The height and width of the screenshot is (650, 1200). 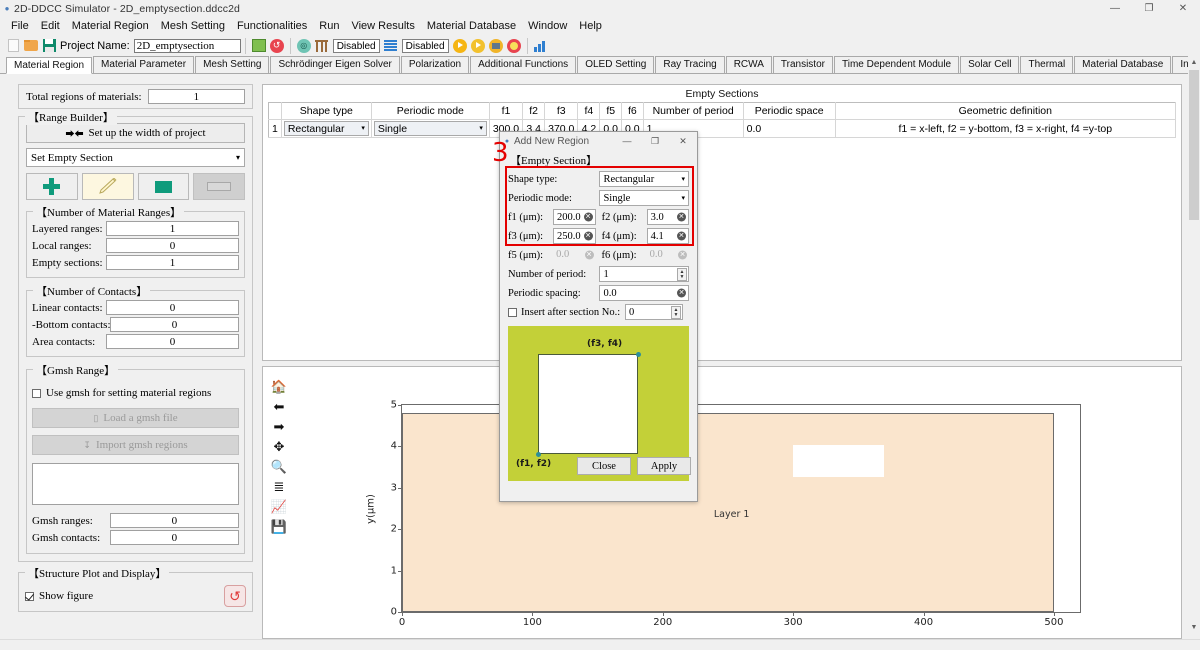 What do you see at coordinates (193, 26) in the screenshot?
I see `menu-item-mesh-setting: Mesh Setting` at bounding box center [193, 26].